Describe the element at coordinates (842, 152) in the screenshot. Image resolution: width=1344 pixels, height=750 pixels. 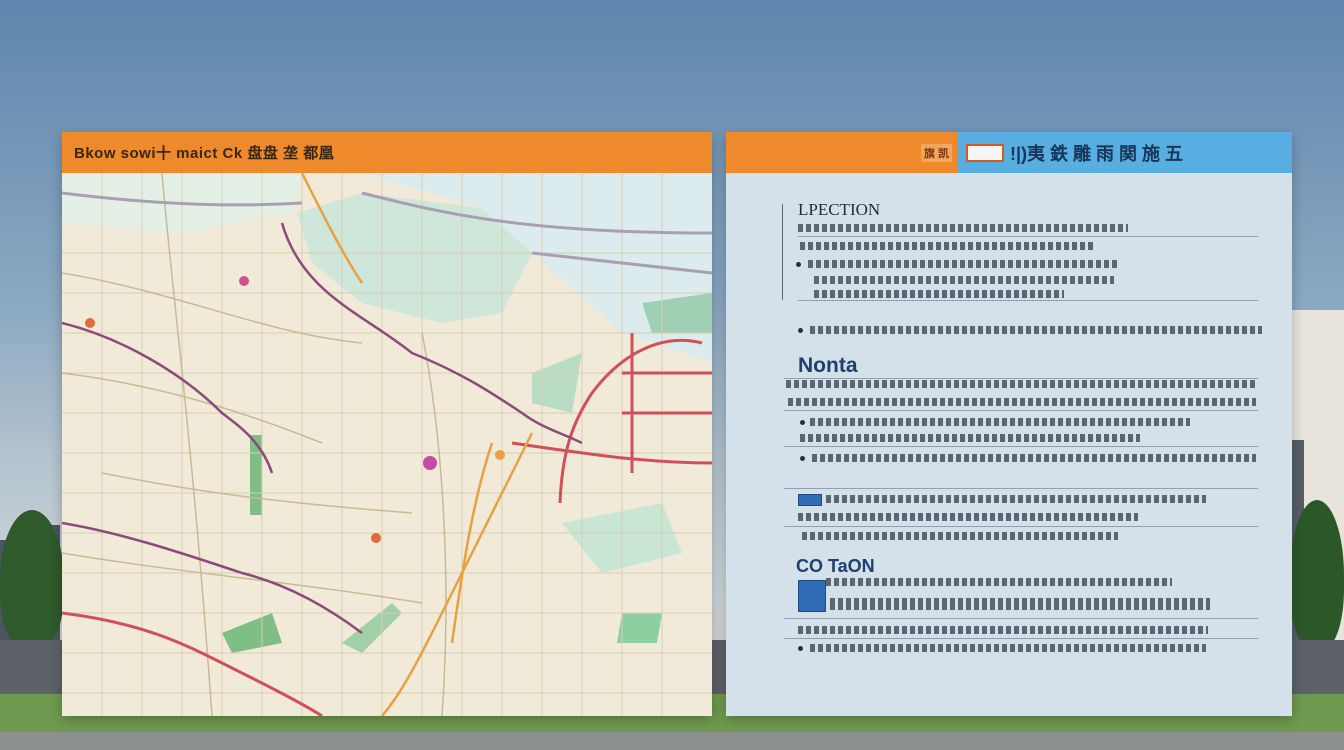
I see `info-header-left: 旗 凯` at that location.